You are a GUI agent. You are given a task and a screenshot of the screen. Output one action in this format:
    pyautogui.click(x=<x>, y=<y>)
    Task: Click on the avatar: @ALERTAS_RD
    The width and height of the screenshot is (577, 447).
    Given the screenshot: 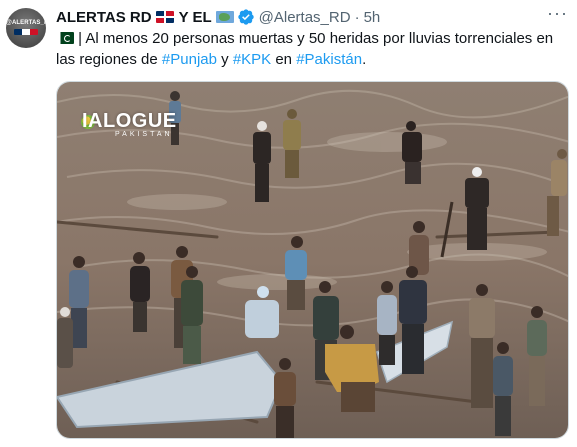 What is the action you would take?
    pyautogui.click(x=26, y=28)
    